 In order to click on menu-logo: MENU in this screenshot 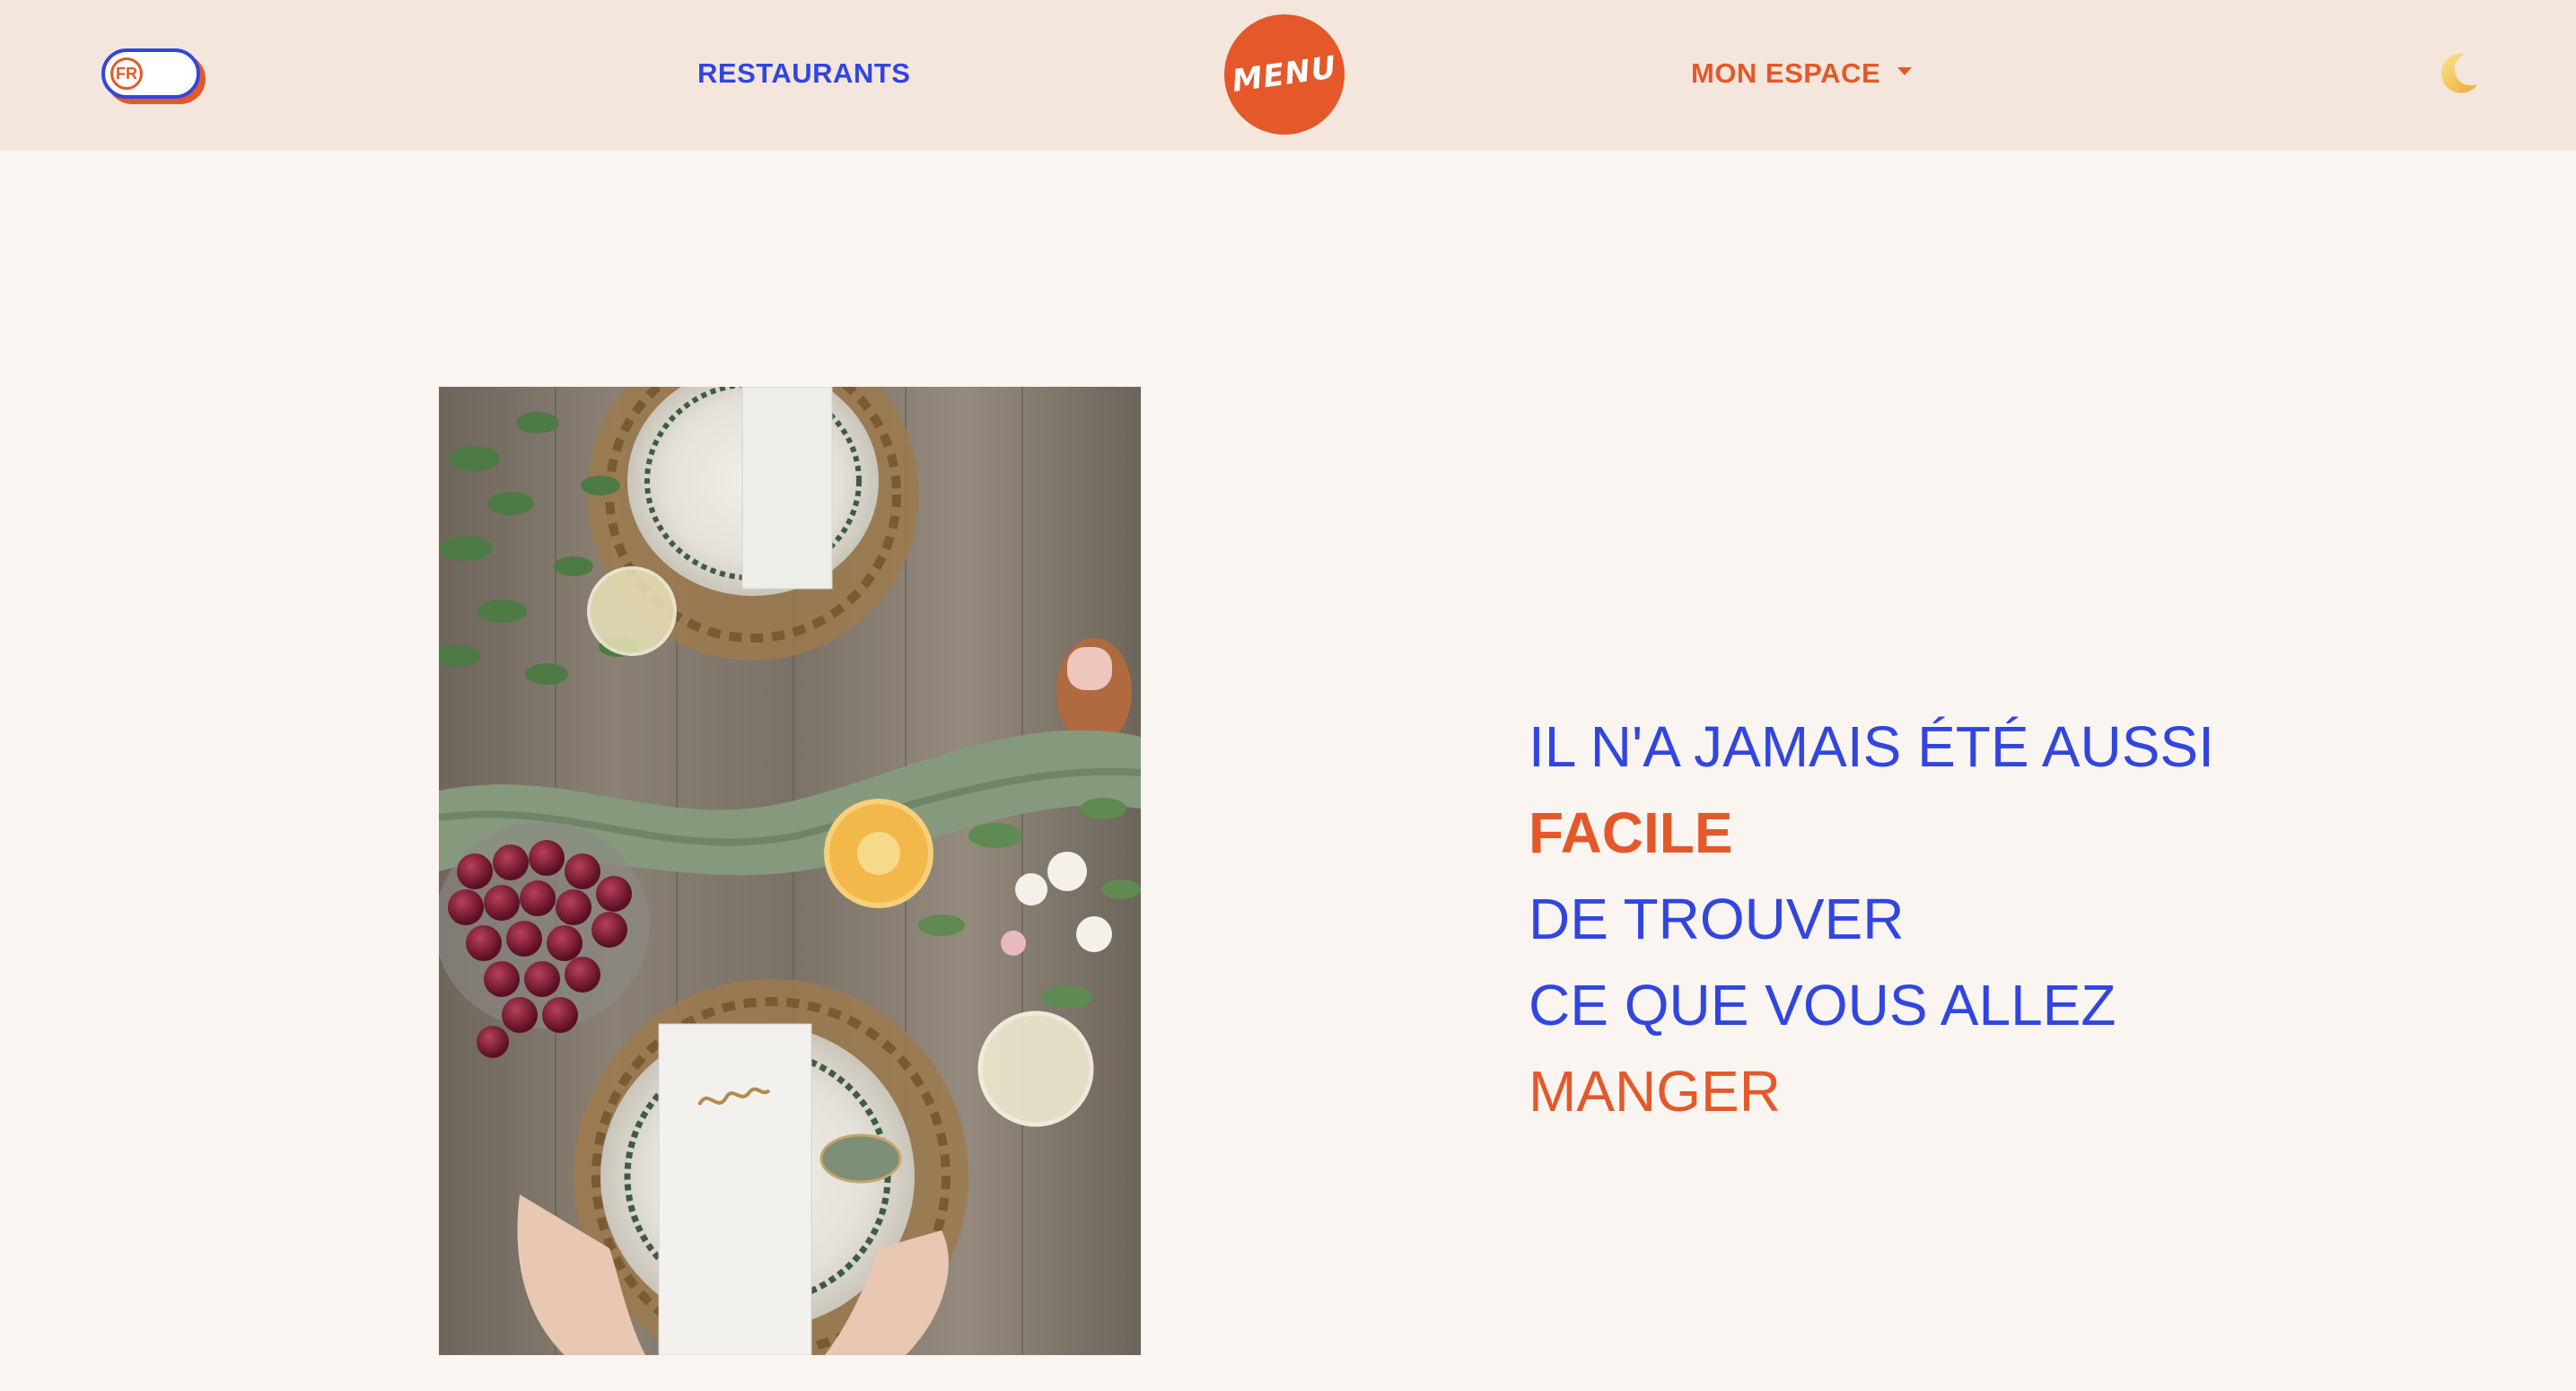, I will do `click(1284, 74)`.